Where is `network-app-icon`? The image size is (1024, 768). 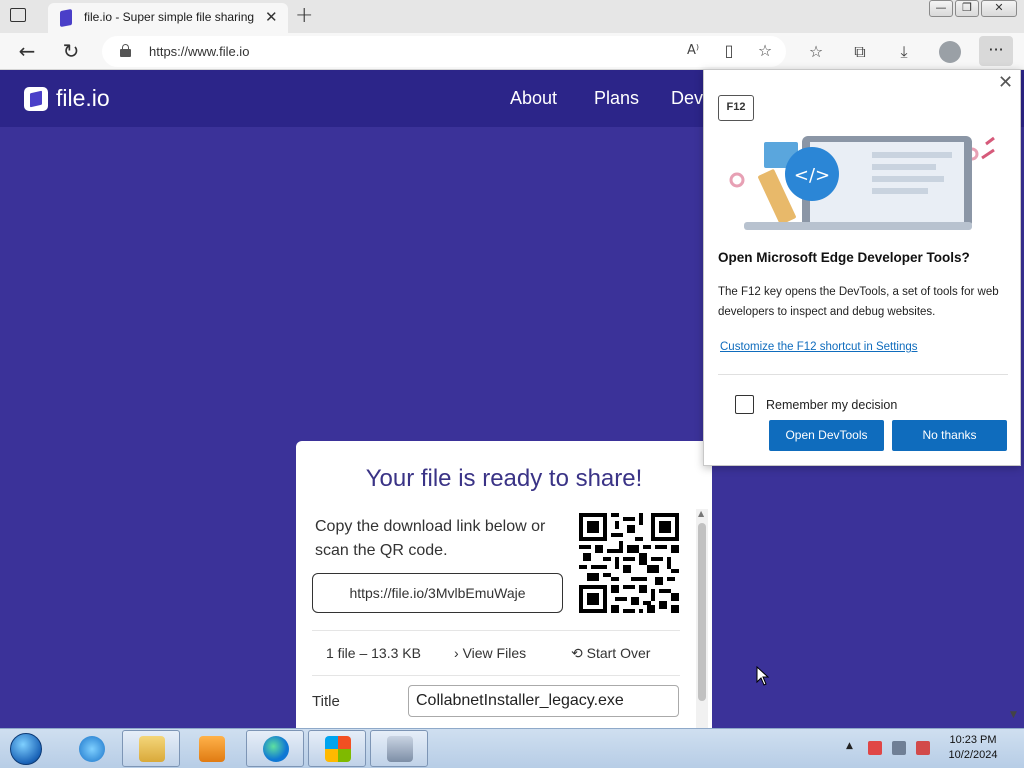
network-app-icon is located at coordinates (400, 749).